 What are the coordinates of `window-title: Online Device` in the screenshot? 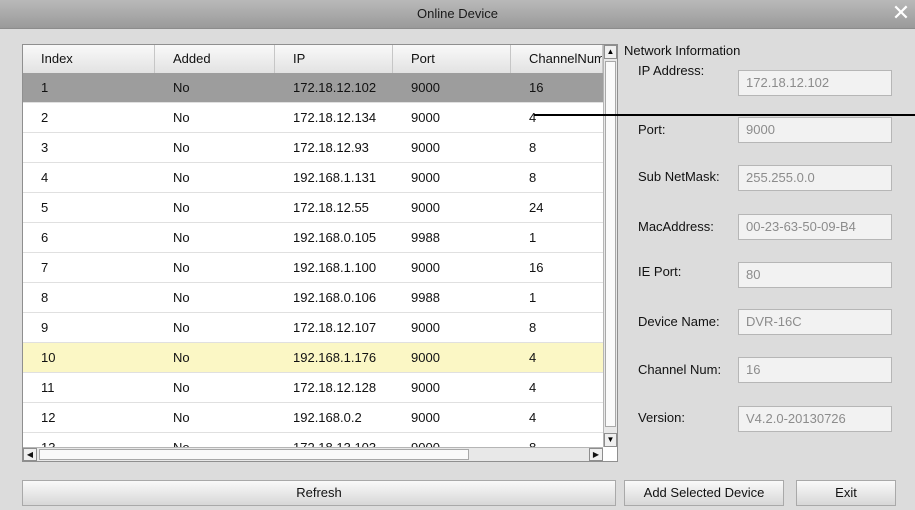 It's located at (457, 13).